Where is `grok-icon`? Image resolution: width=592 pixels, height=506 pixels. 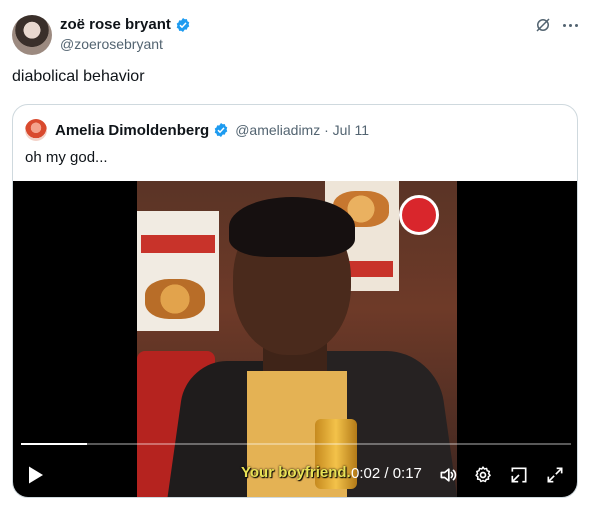 grok-icon is located at coordinates (543, 25).